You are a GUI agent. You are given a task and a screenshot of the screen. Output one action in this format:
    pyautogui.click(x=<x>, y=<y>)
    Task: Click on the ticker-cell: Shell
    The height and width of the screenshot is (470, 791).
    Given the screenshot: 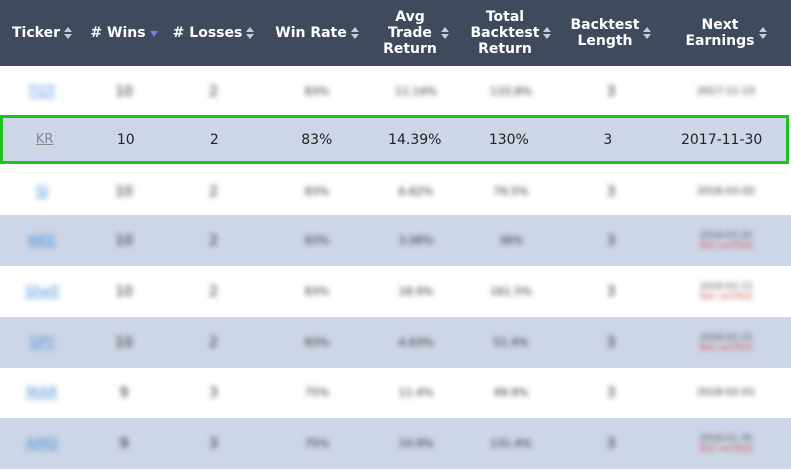 What is the action you would take?
    pyautogui.click(x=42, y=291)
    